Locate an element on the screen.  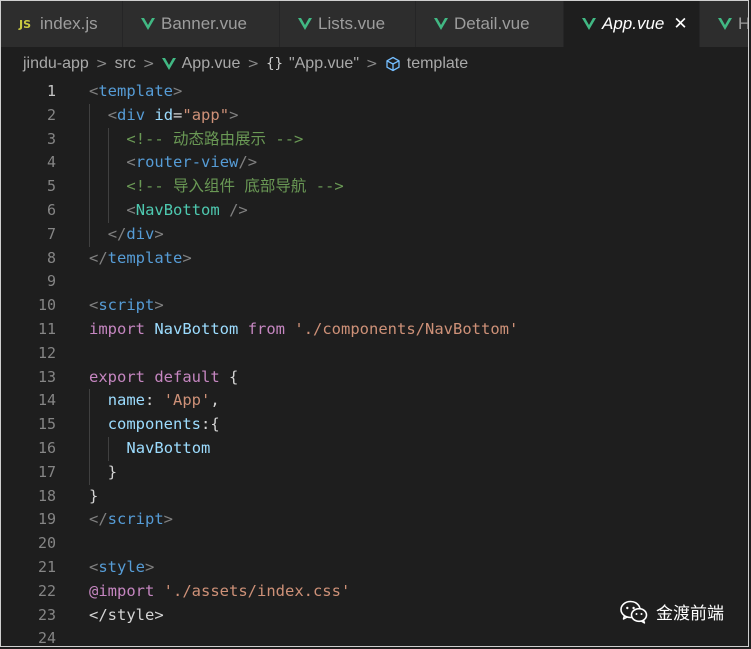
tab-label: Detail.vue is located at coordinates (492, 23).